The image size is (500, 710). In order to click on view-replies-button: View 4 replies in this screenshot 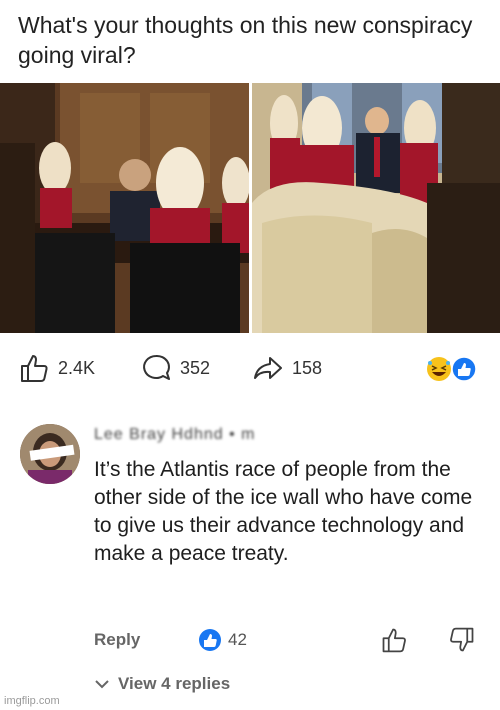, I will do `click(162, 684)`.